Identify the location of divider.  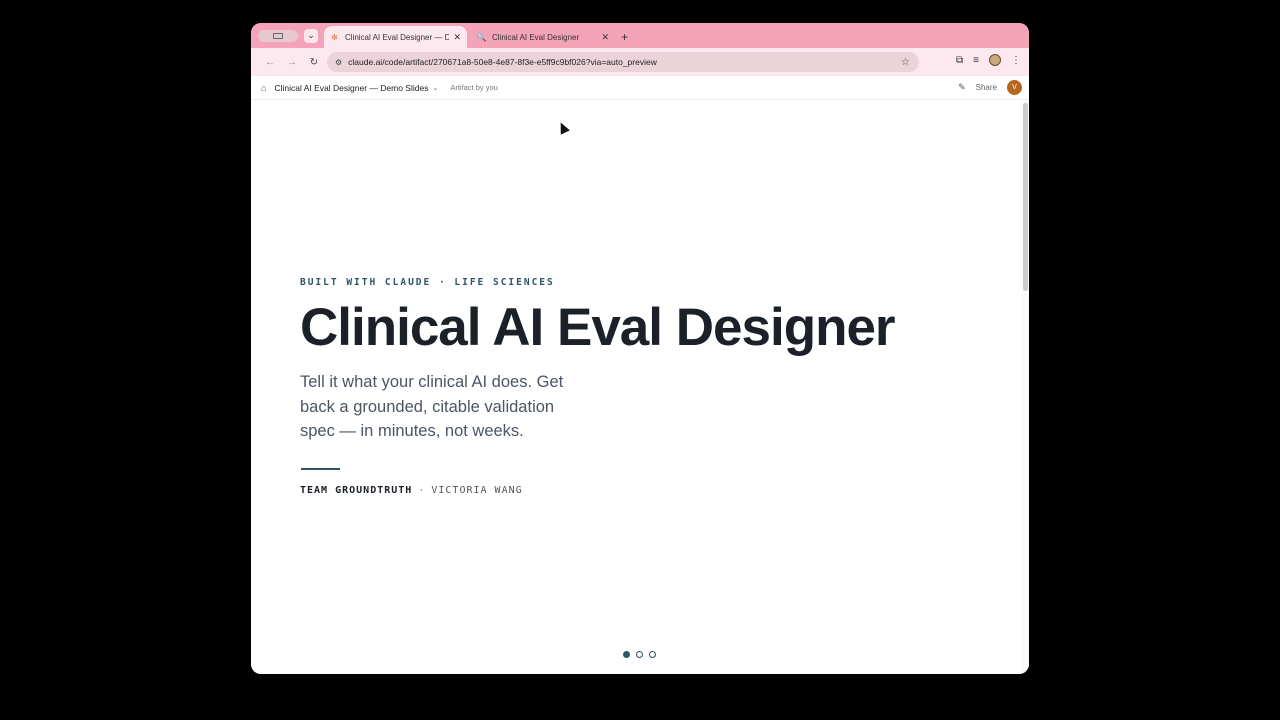
(320, 469).